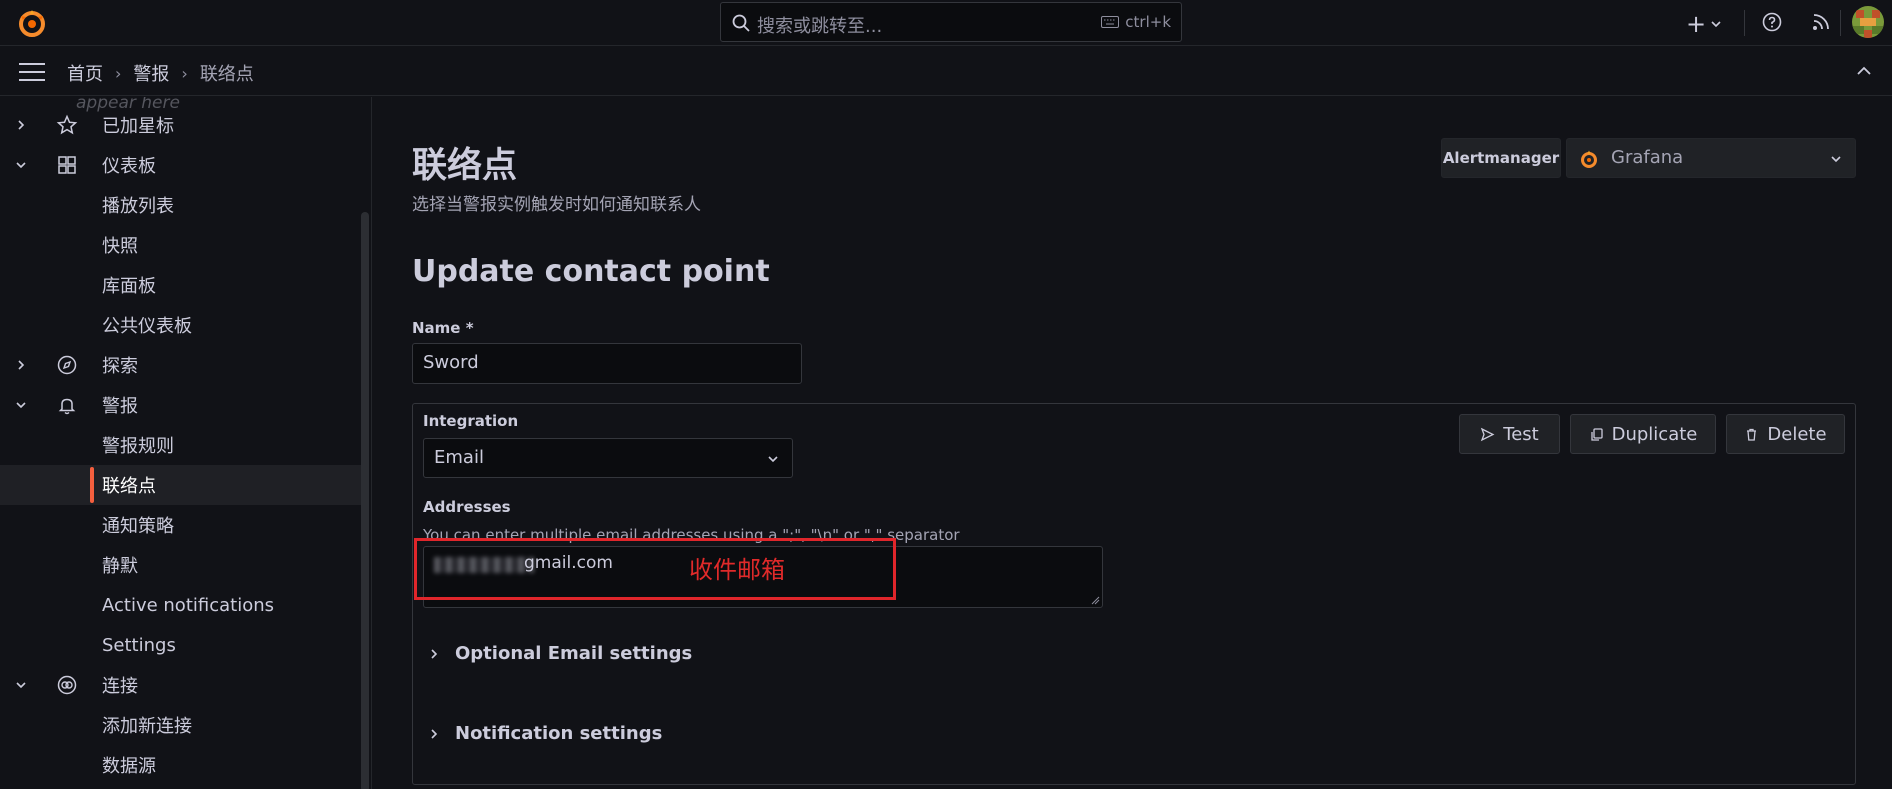 This screenshot has height=789, width=1892. I want to click on sidebar-item-alert-rules: 警报规则, so click(181, 445).